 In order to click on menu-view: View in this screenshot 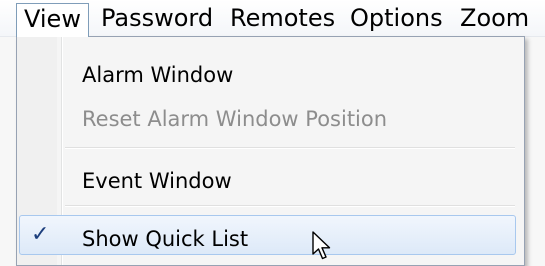, I will do `click(52, 20)`.